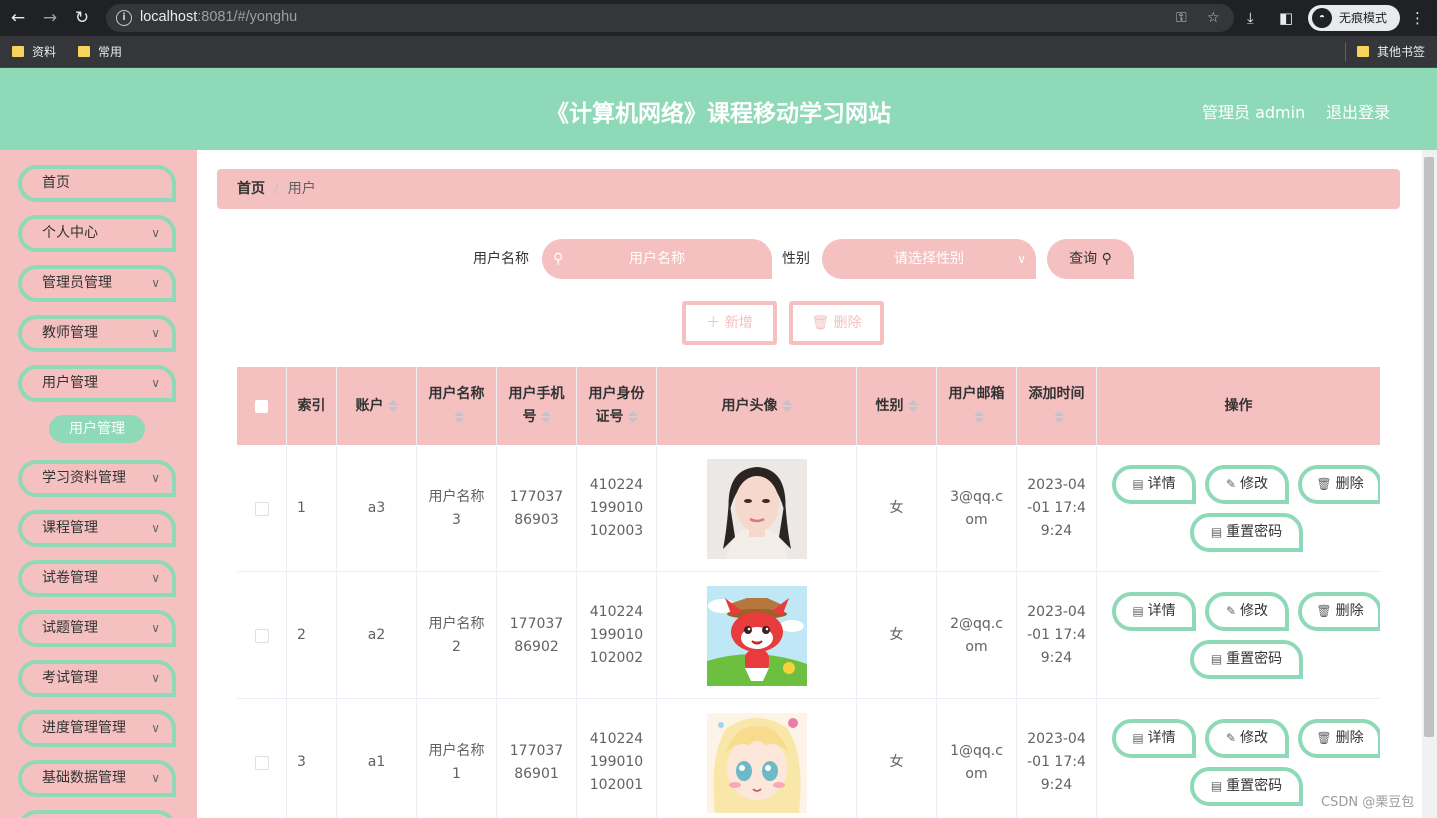 The height and width of the screenshot is (818, 1437). Describe the element at coordinates (97, 578) in the screenshot. I see `sidebar-item-papers: 试卷管理 ∨` at that location.